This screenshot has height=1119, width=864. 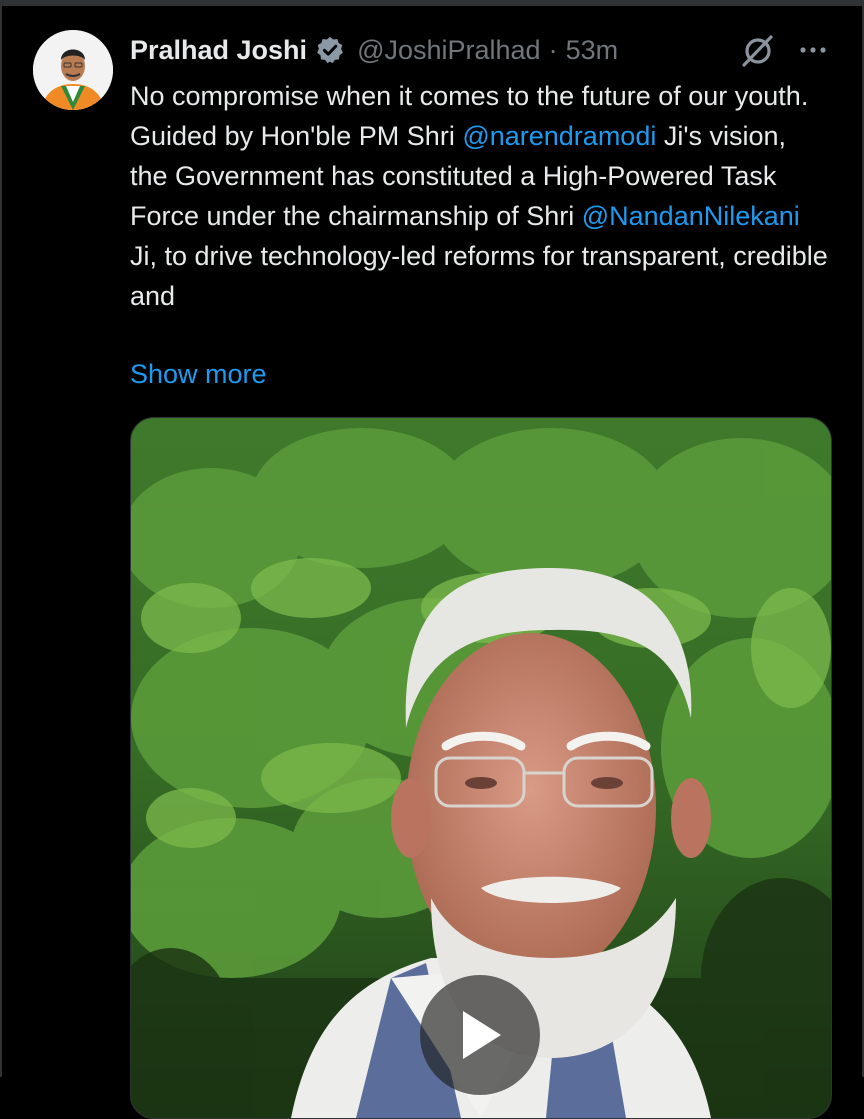 I want to click on more-options-icon, so click(x=813, y=50).